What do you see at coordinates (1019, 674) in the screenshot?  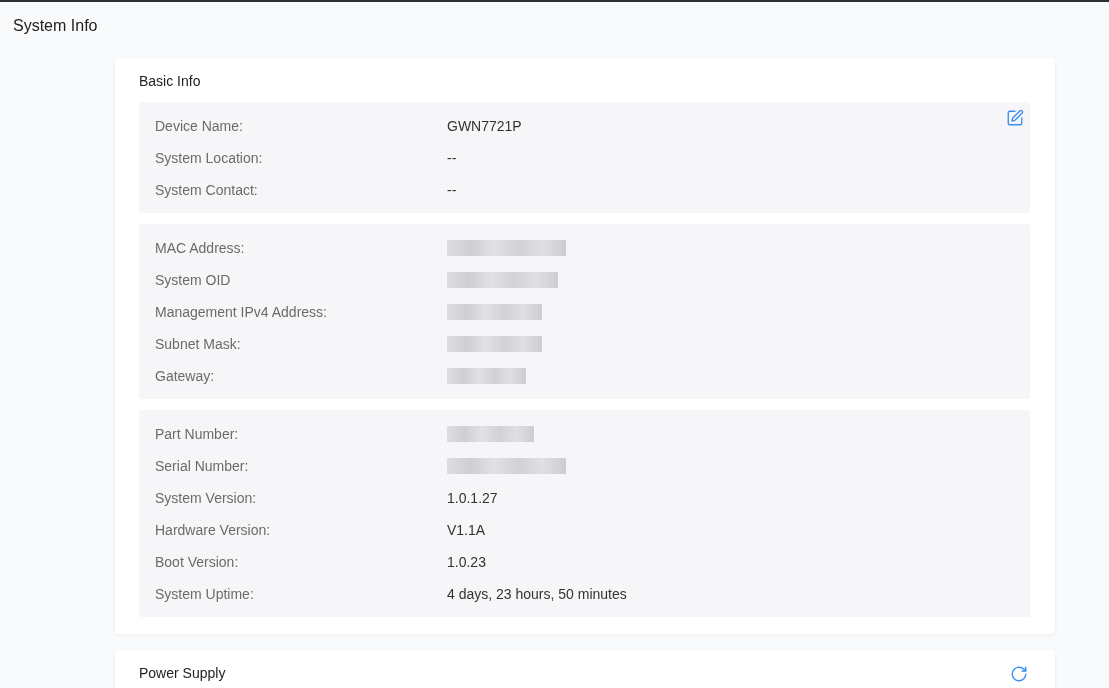 I see `refresh-icon` at bounding box center [1019, 674].